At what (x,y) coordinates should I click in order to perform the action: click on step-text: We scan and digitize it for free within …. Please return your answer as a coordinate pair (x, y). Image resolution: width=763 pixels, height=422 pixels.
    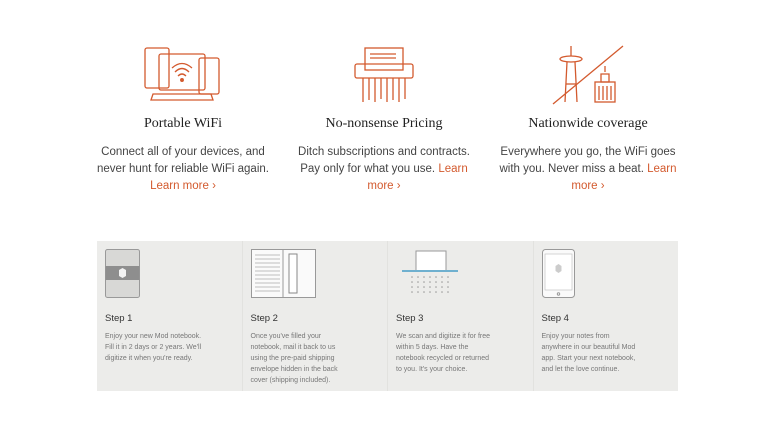
    Looking at the image, I should click on (443, 353).